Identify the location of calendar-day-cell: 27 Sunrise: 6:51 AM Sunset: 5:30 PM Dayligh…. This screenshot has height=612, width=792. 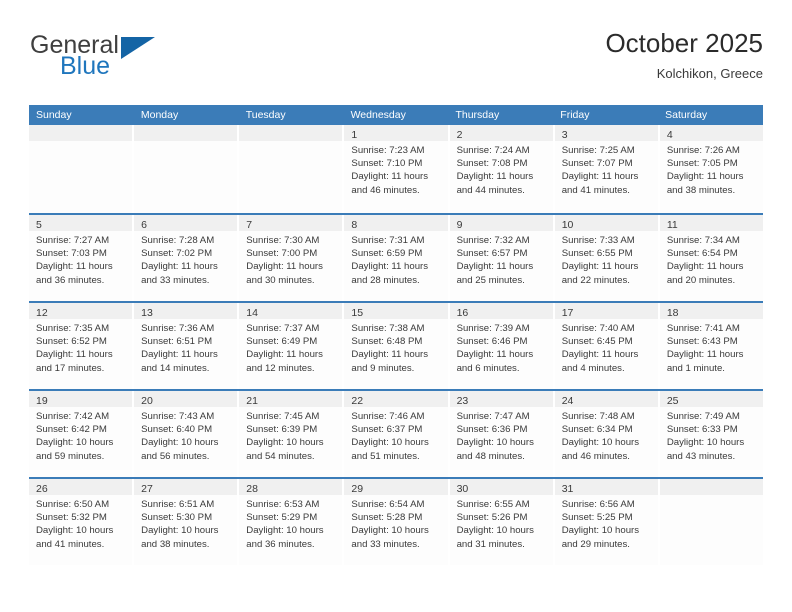
(187, 522).